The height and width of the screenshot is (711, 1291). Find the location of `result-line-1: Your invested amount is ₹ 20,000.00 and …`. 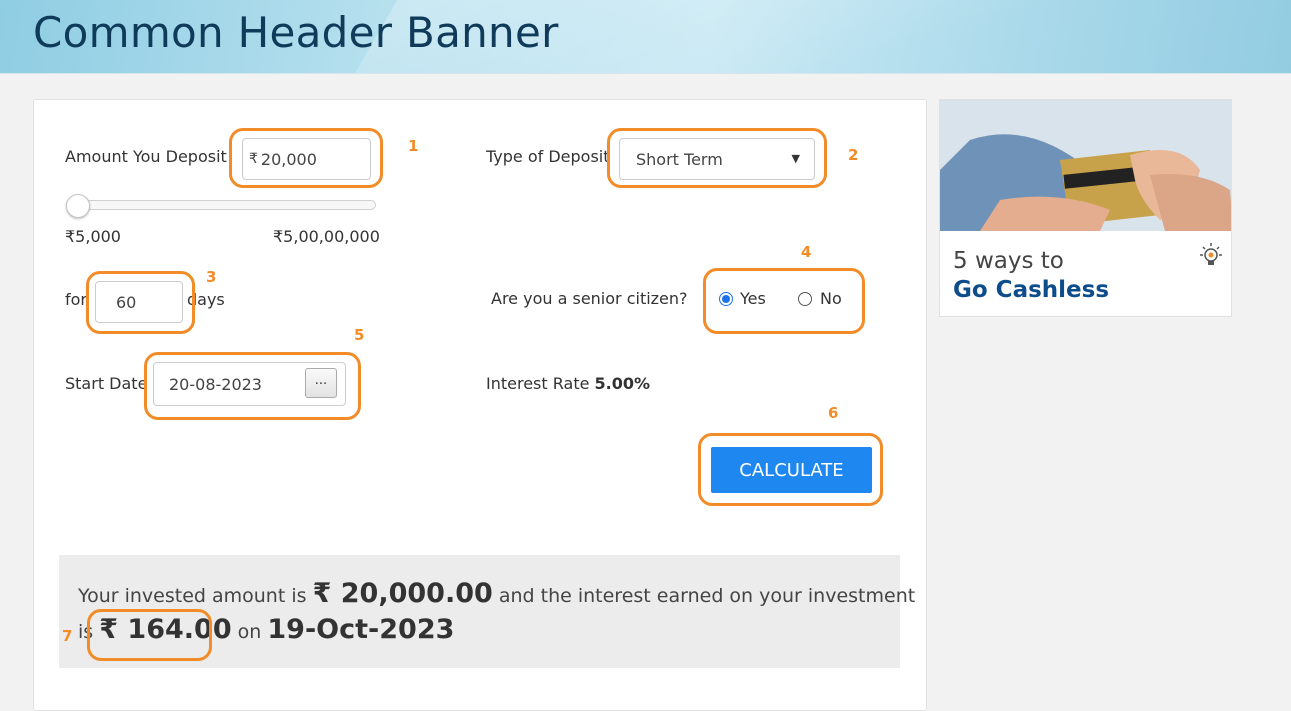

result-line-1: Your invested amount is ₹ 20,000.00 and … is located at coordinates (496, 593).